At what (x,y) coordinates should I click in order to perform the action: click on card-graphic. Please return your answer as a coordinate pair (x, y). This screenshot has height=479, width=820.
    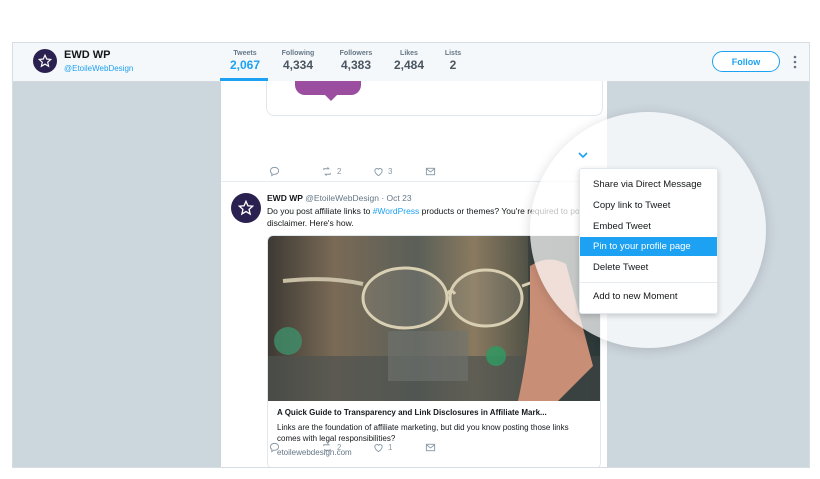
    Looking at the image, I should click on (328, 88).